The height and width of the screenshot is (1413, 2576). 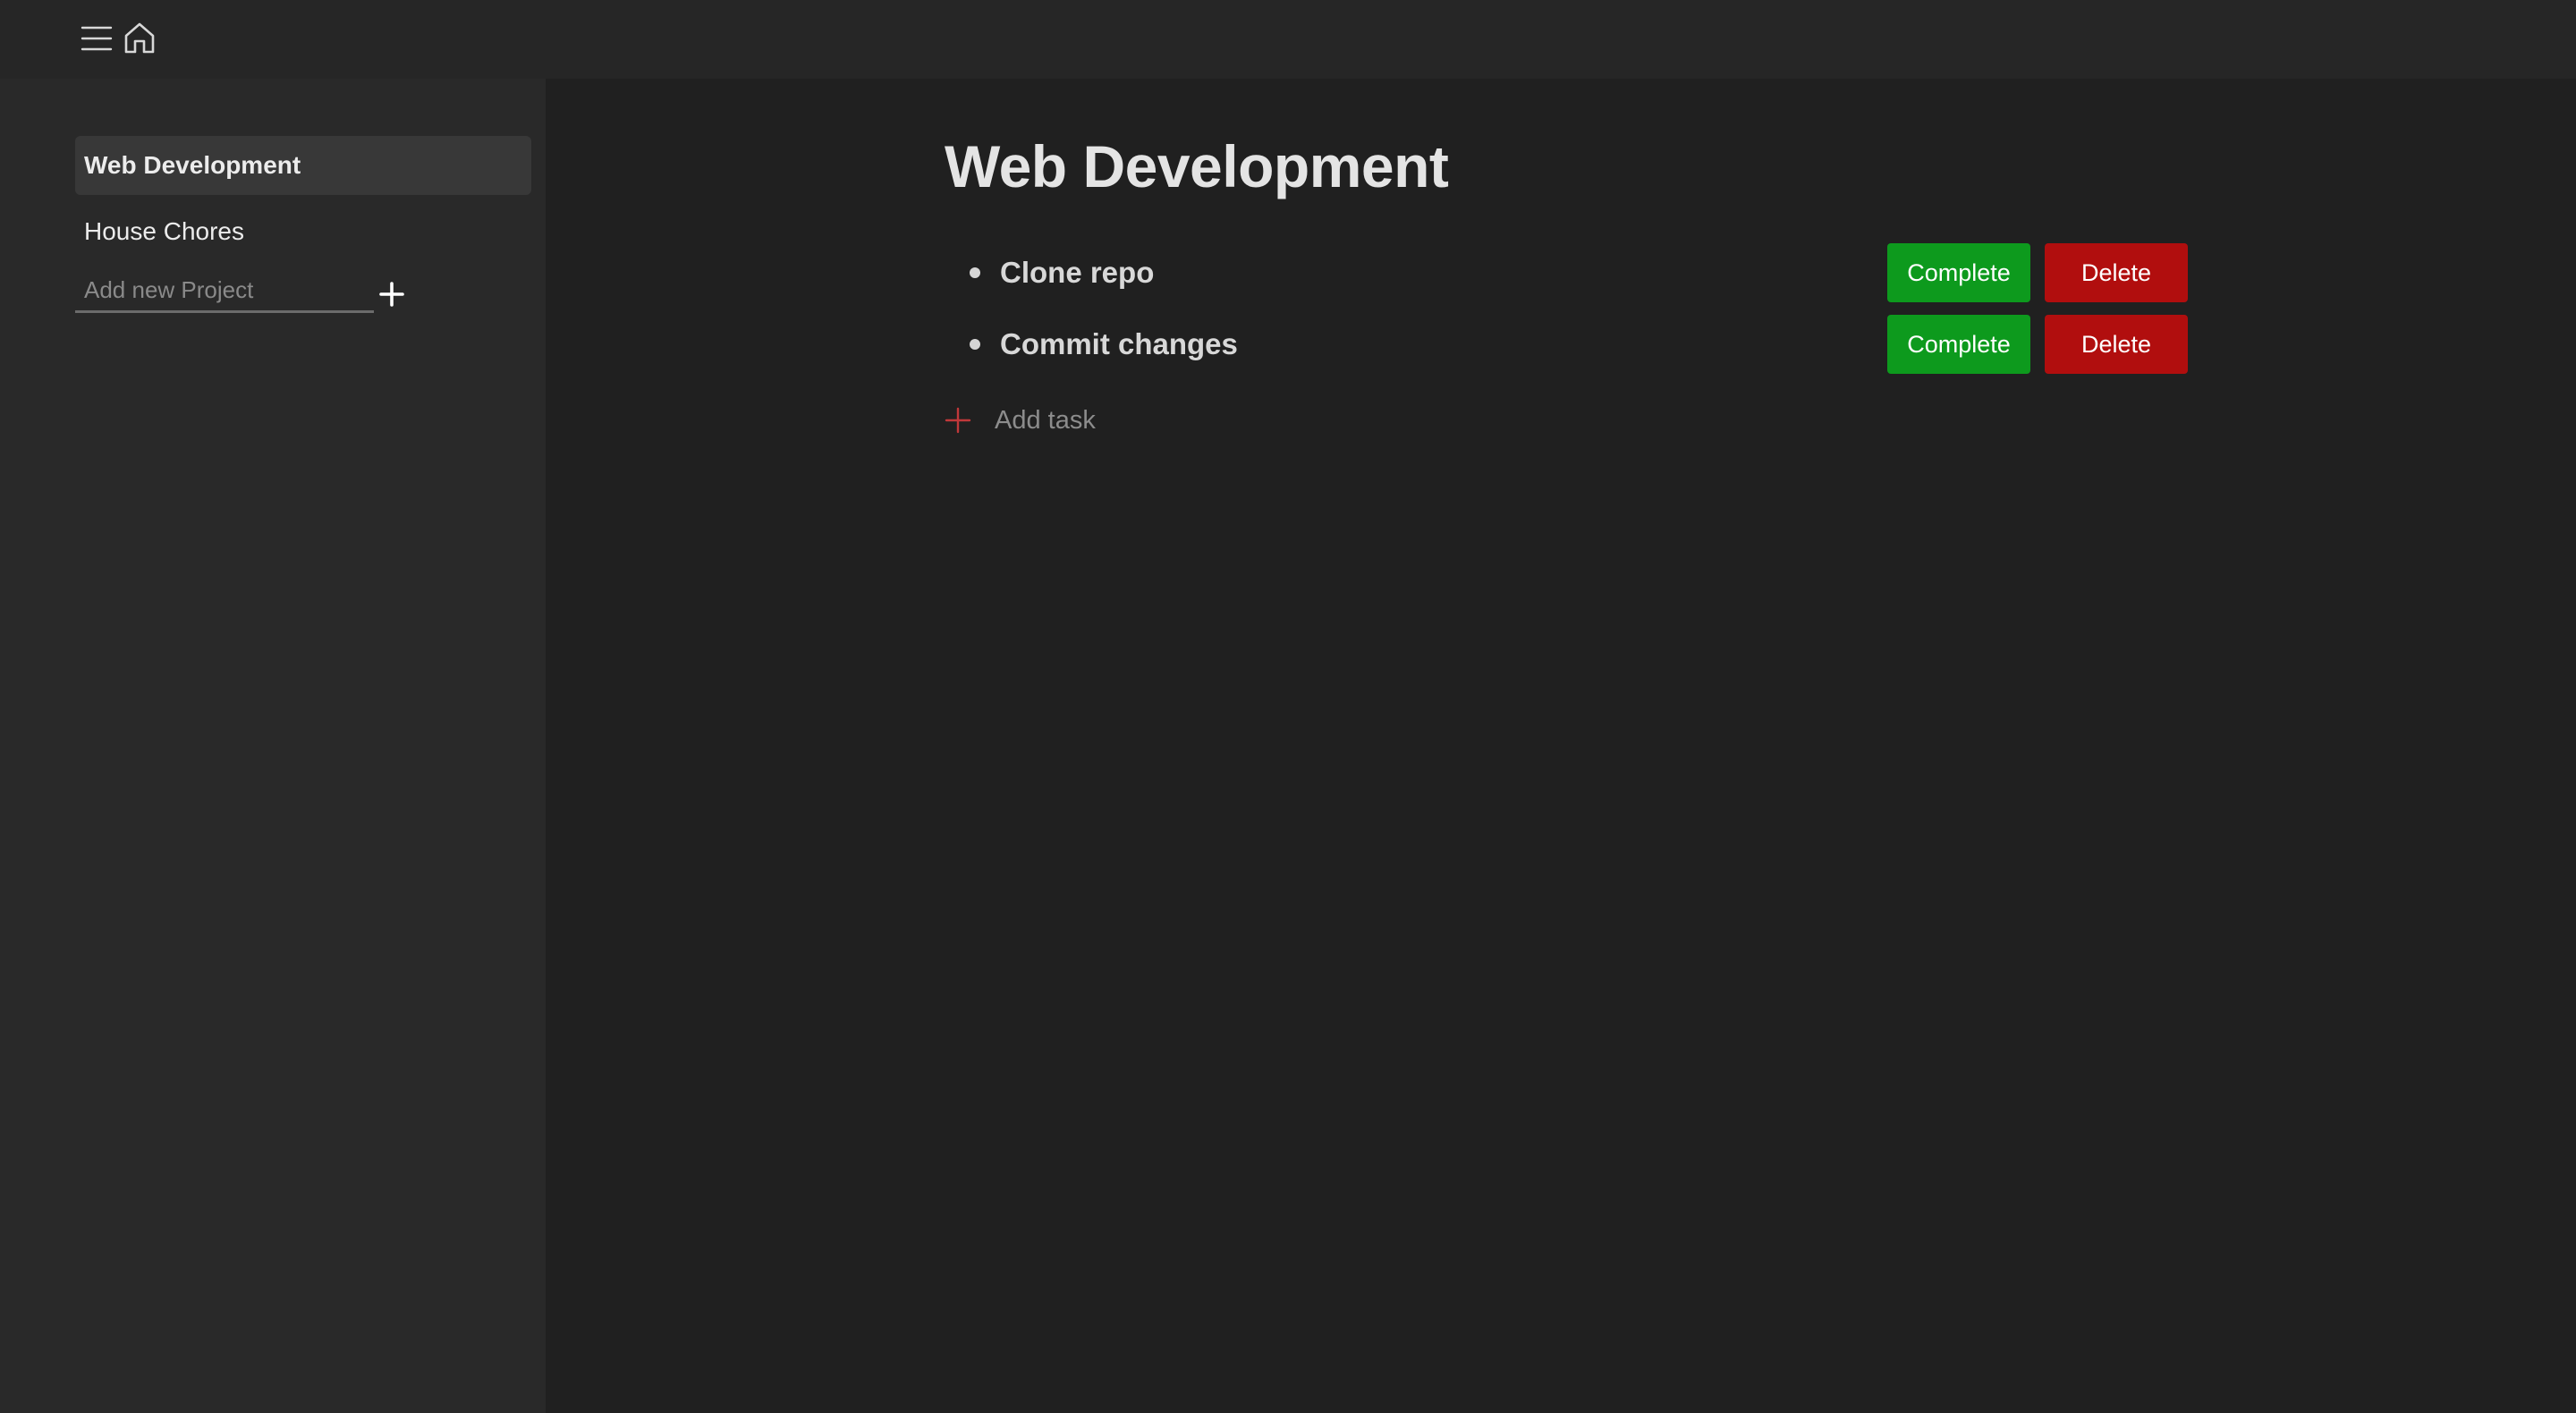 I want to click on project-label: House Chores, so click(x=164, y=231).